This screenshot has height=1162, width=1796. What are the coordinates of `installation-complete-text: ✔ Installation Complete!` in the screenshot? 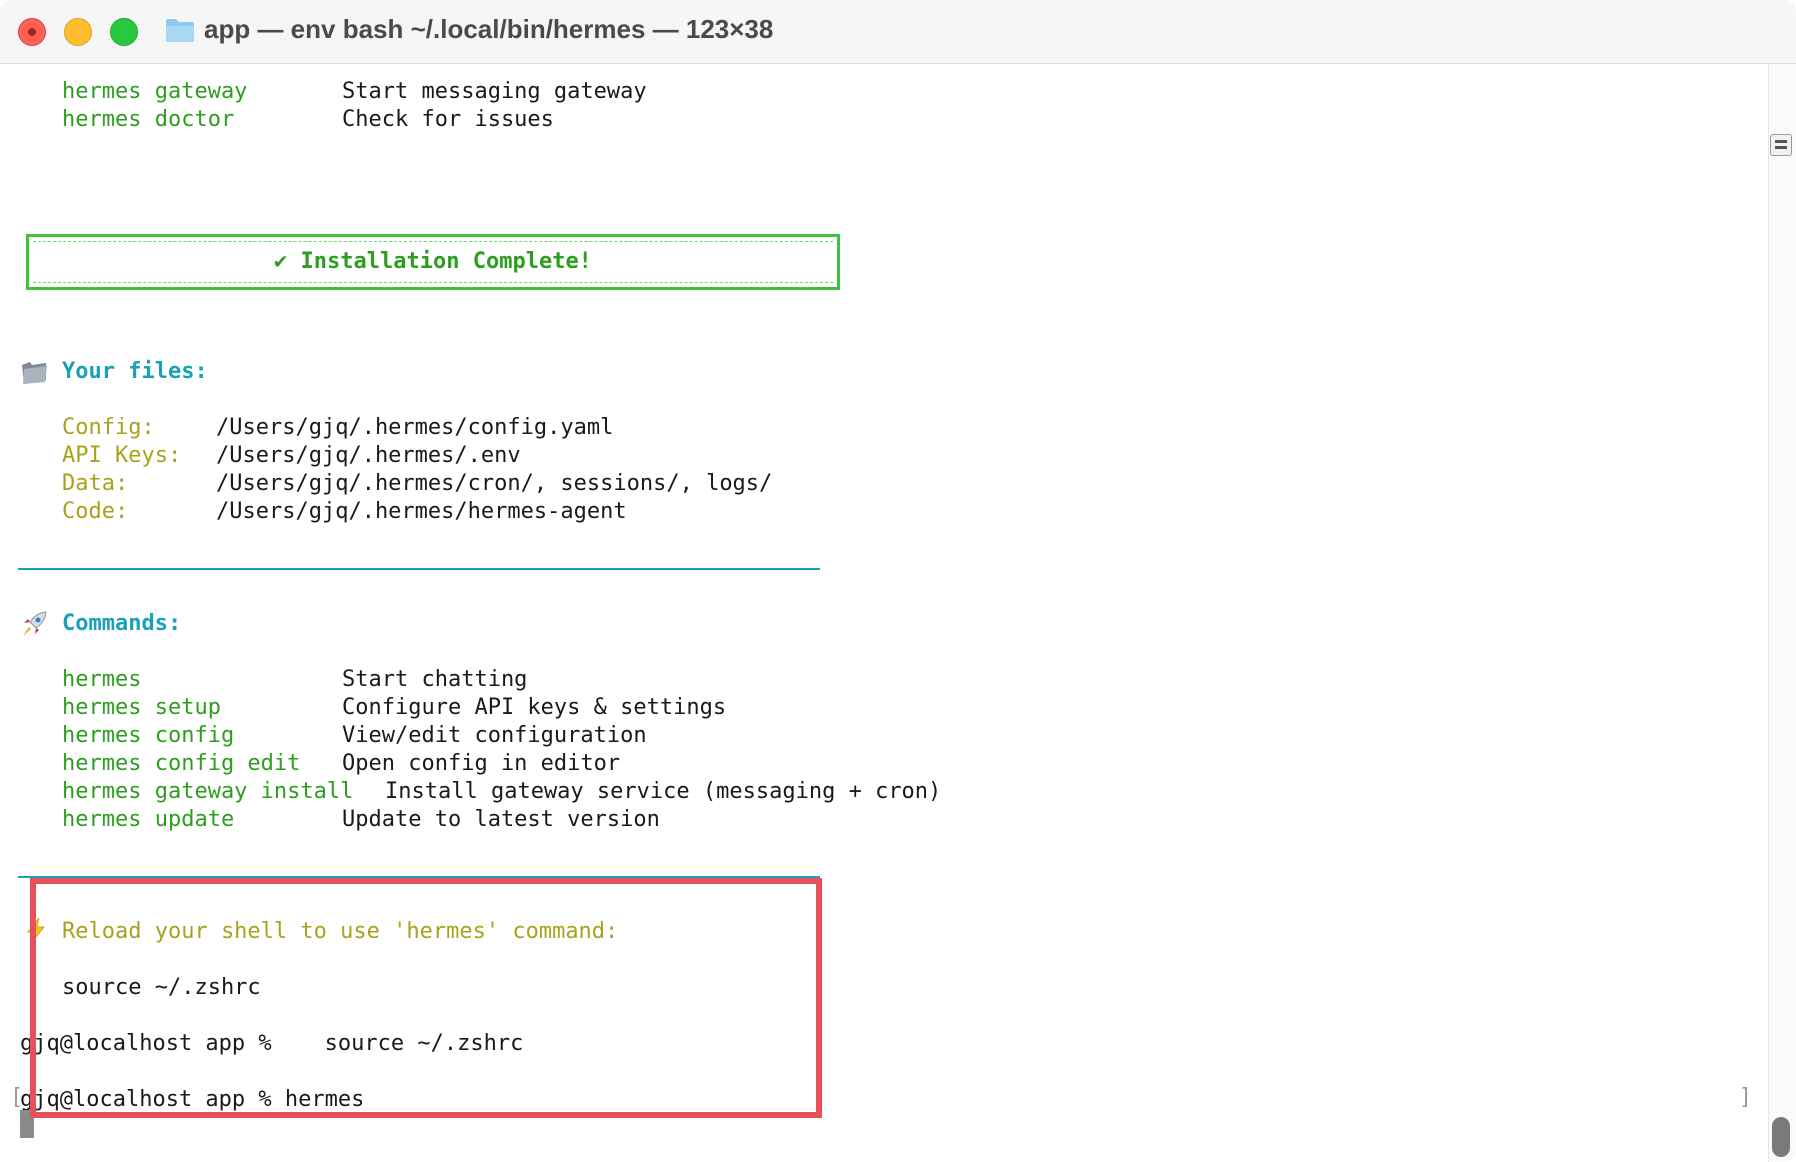 It's located at (433, 261).